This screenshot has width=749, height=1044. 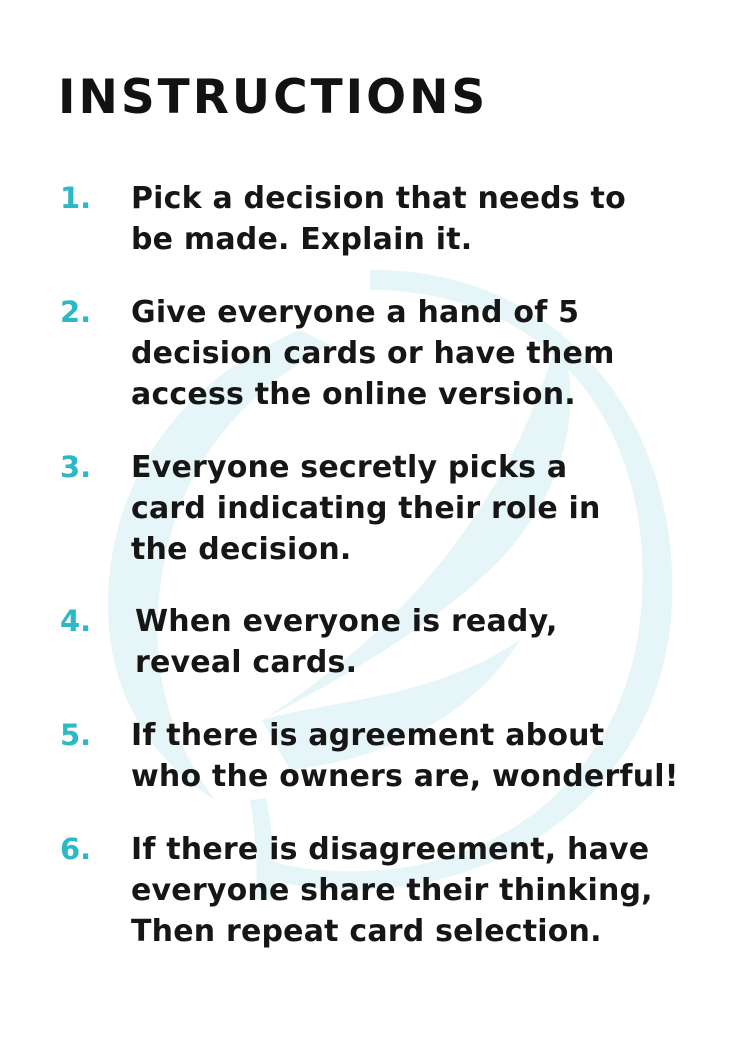 I want to click on step-number: 3., so click(x=76, y=467).